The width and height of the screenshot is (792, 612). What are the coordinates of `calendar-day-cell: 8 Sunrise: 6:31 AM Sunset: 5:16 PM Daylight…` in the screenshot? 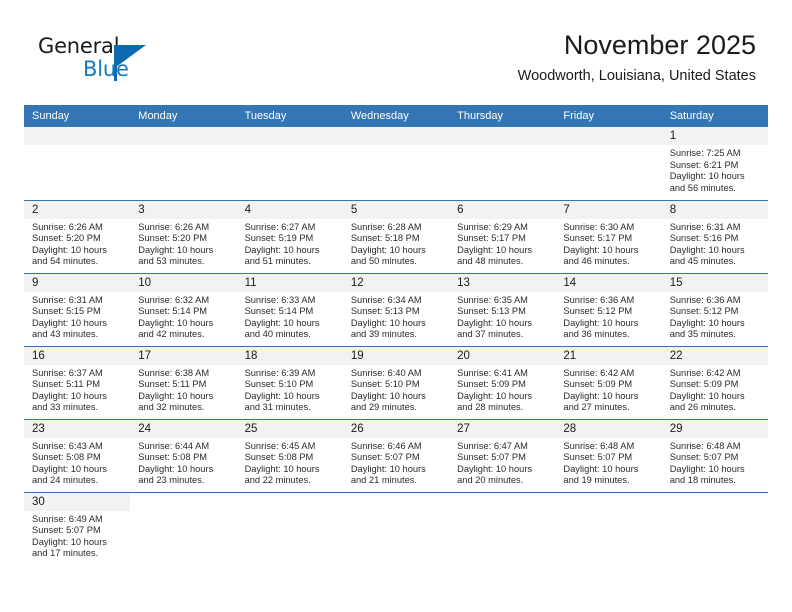 It's located at (714, 236).